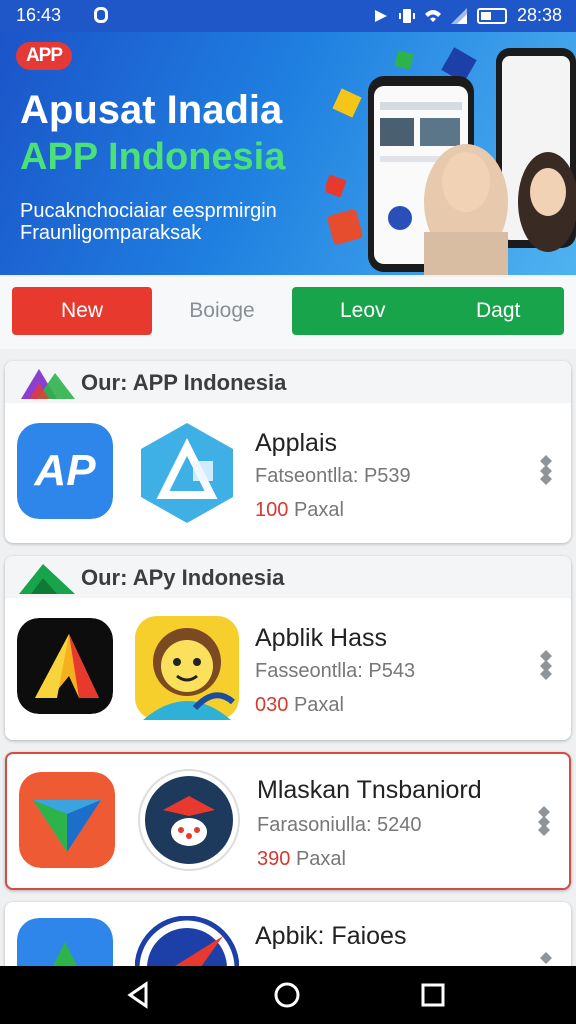 This screenshot has width=576, height=1024. Describe the element at coordinates (67, 820) in the screenshot. I see `app-diamond-icon` at that location.